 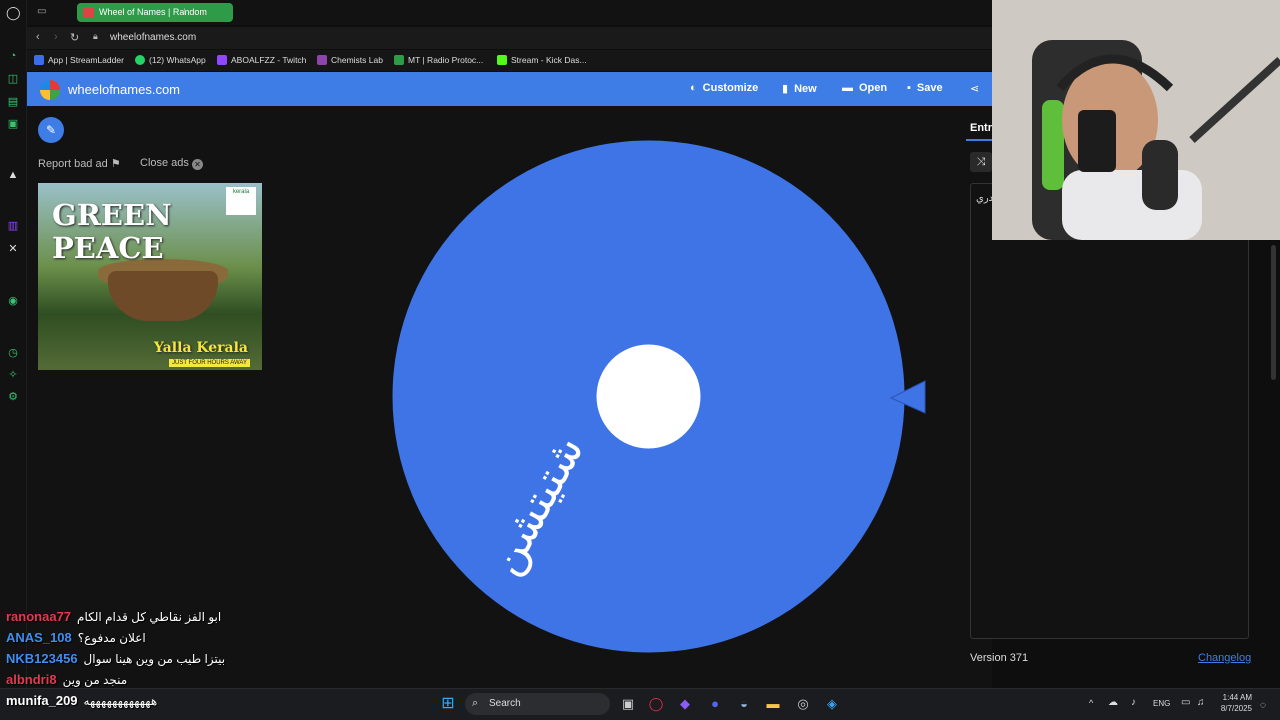 I want to click on bookmark-streamladder: App | StreamLadder, so click(x=79, y=60).